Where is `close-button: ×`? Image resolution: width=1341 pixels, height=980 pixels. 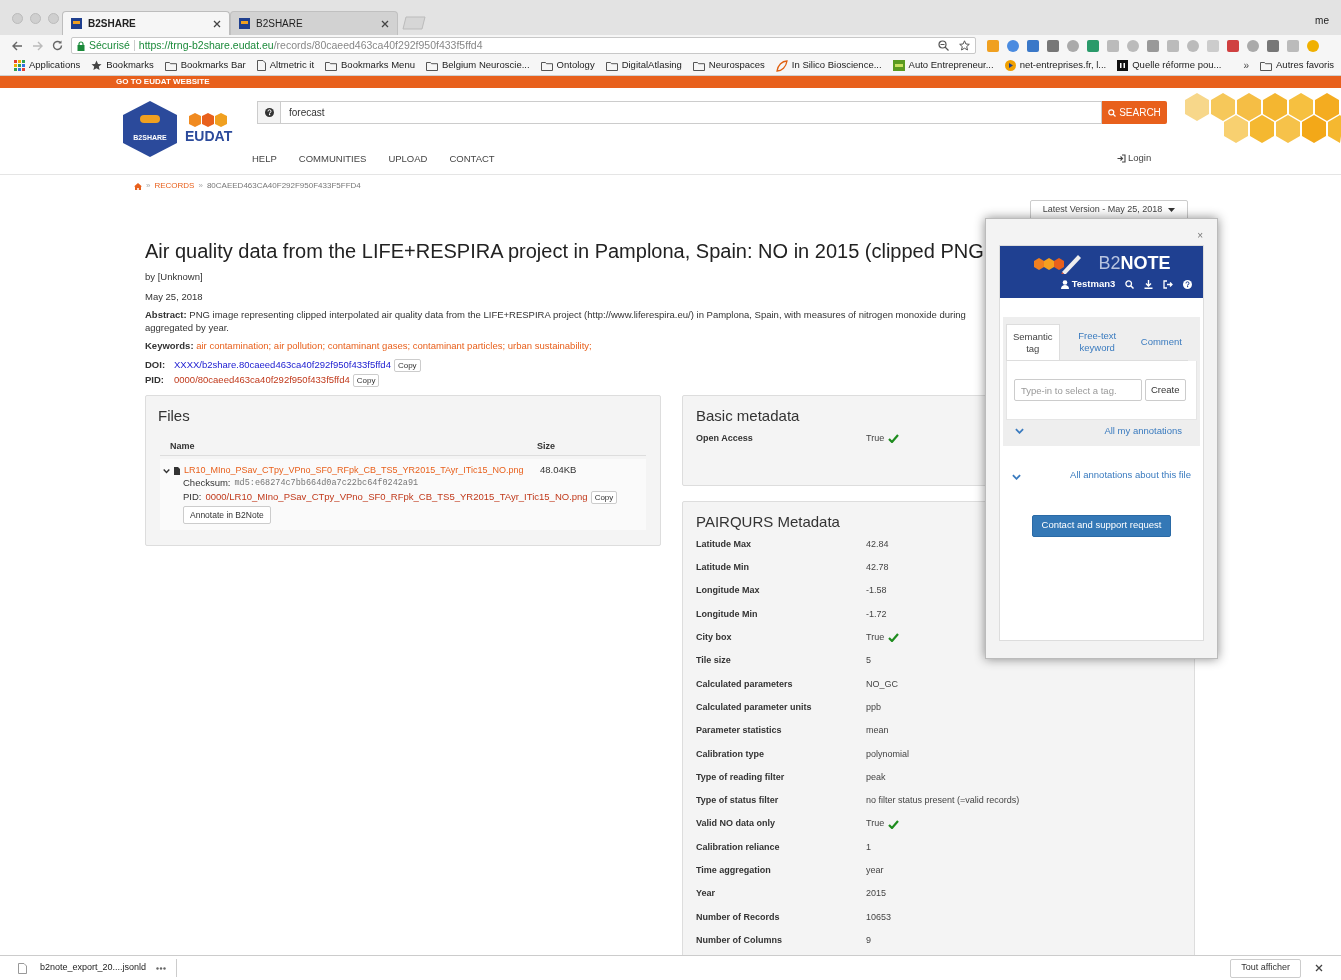 close-button: × is located at coordinates (1200, 236).